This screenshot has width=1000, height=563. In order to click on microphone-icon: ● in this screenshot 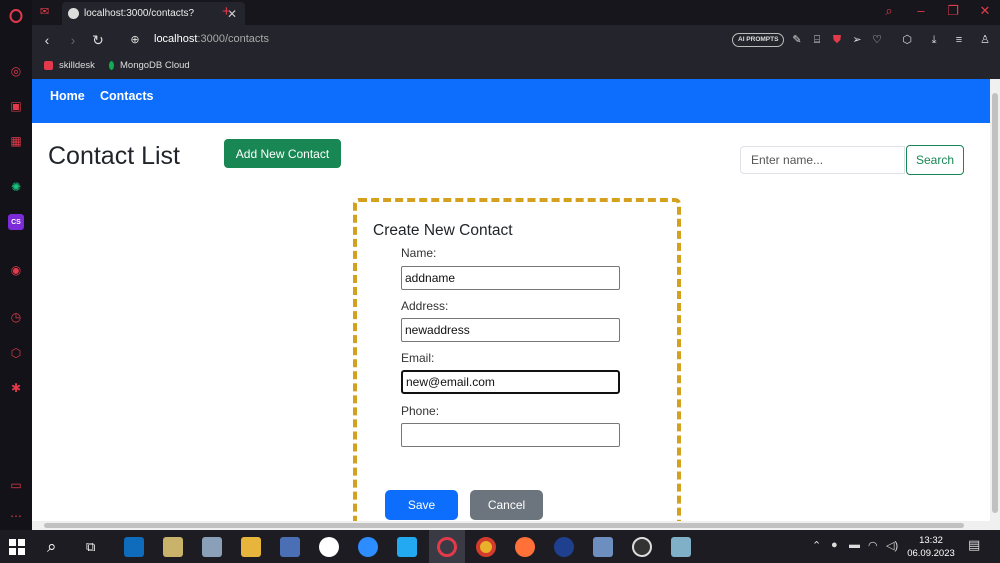, I will do `click(834, 545)`.